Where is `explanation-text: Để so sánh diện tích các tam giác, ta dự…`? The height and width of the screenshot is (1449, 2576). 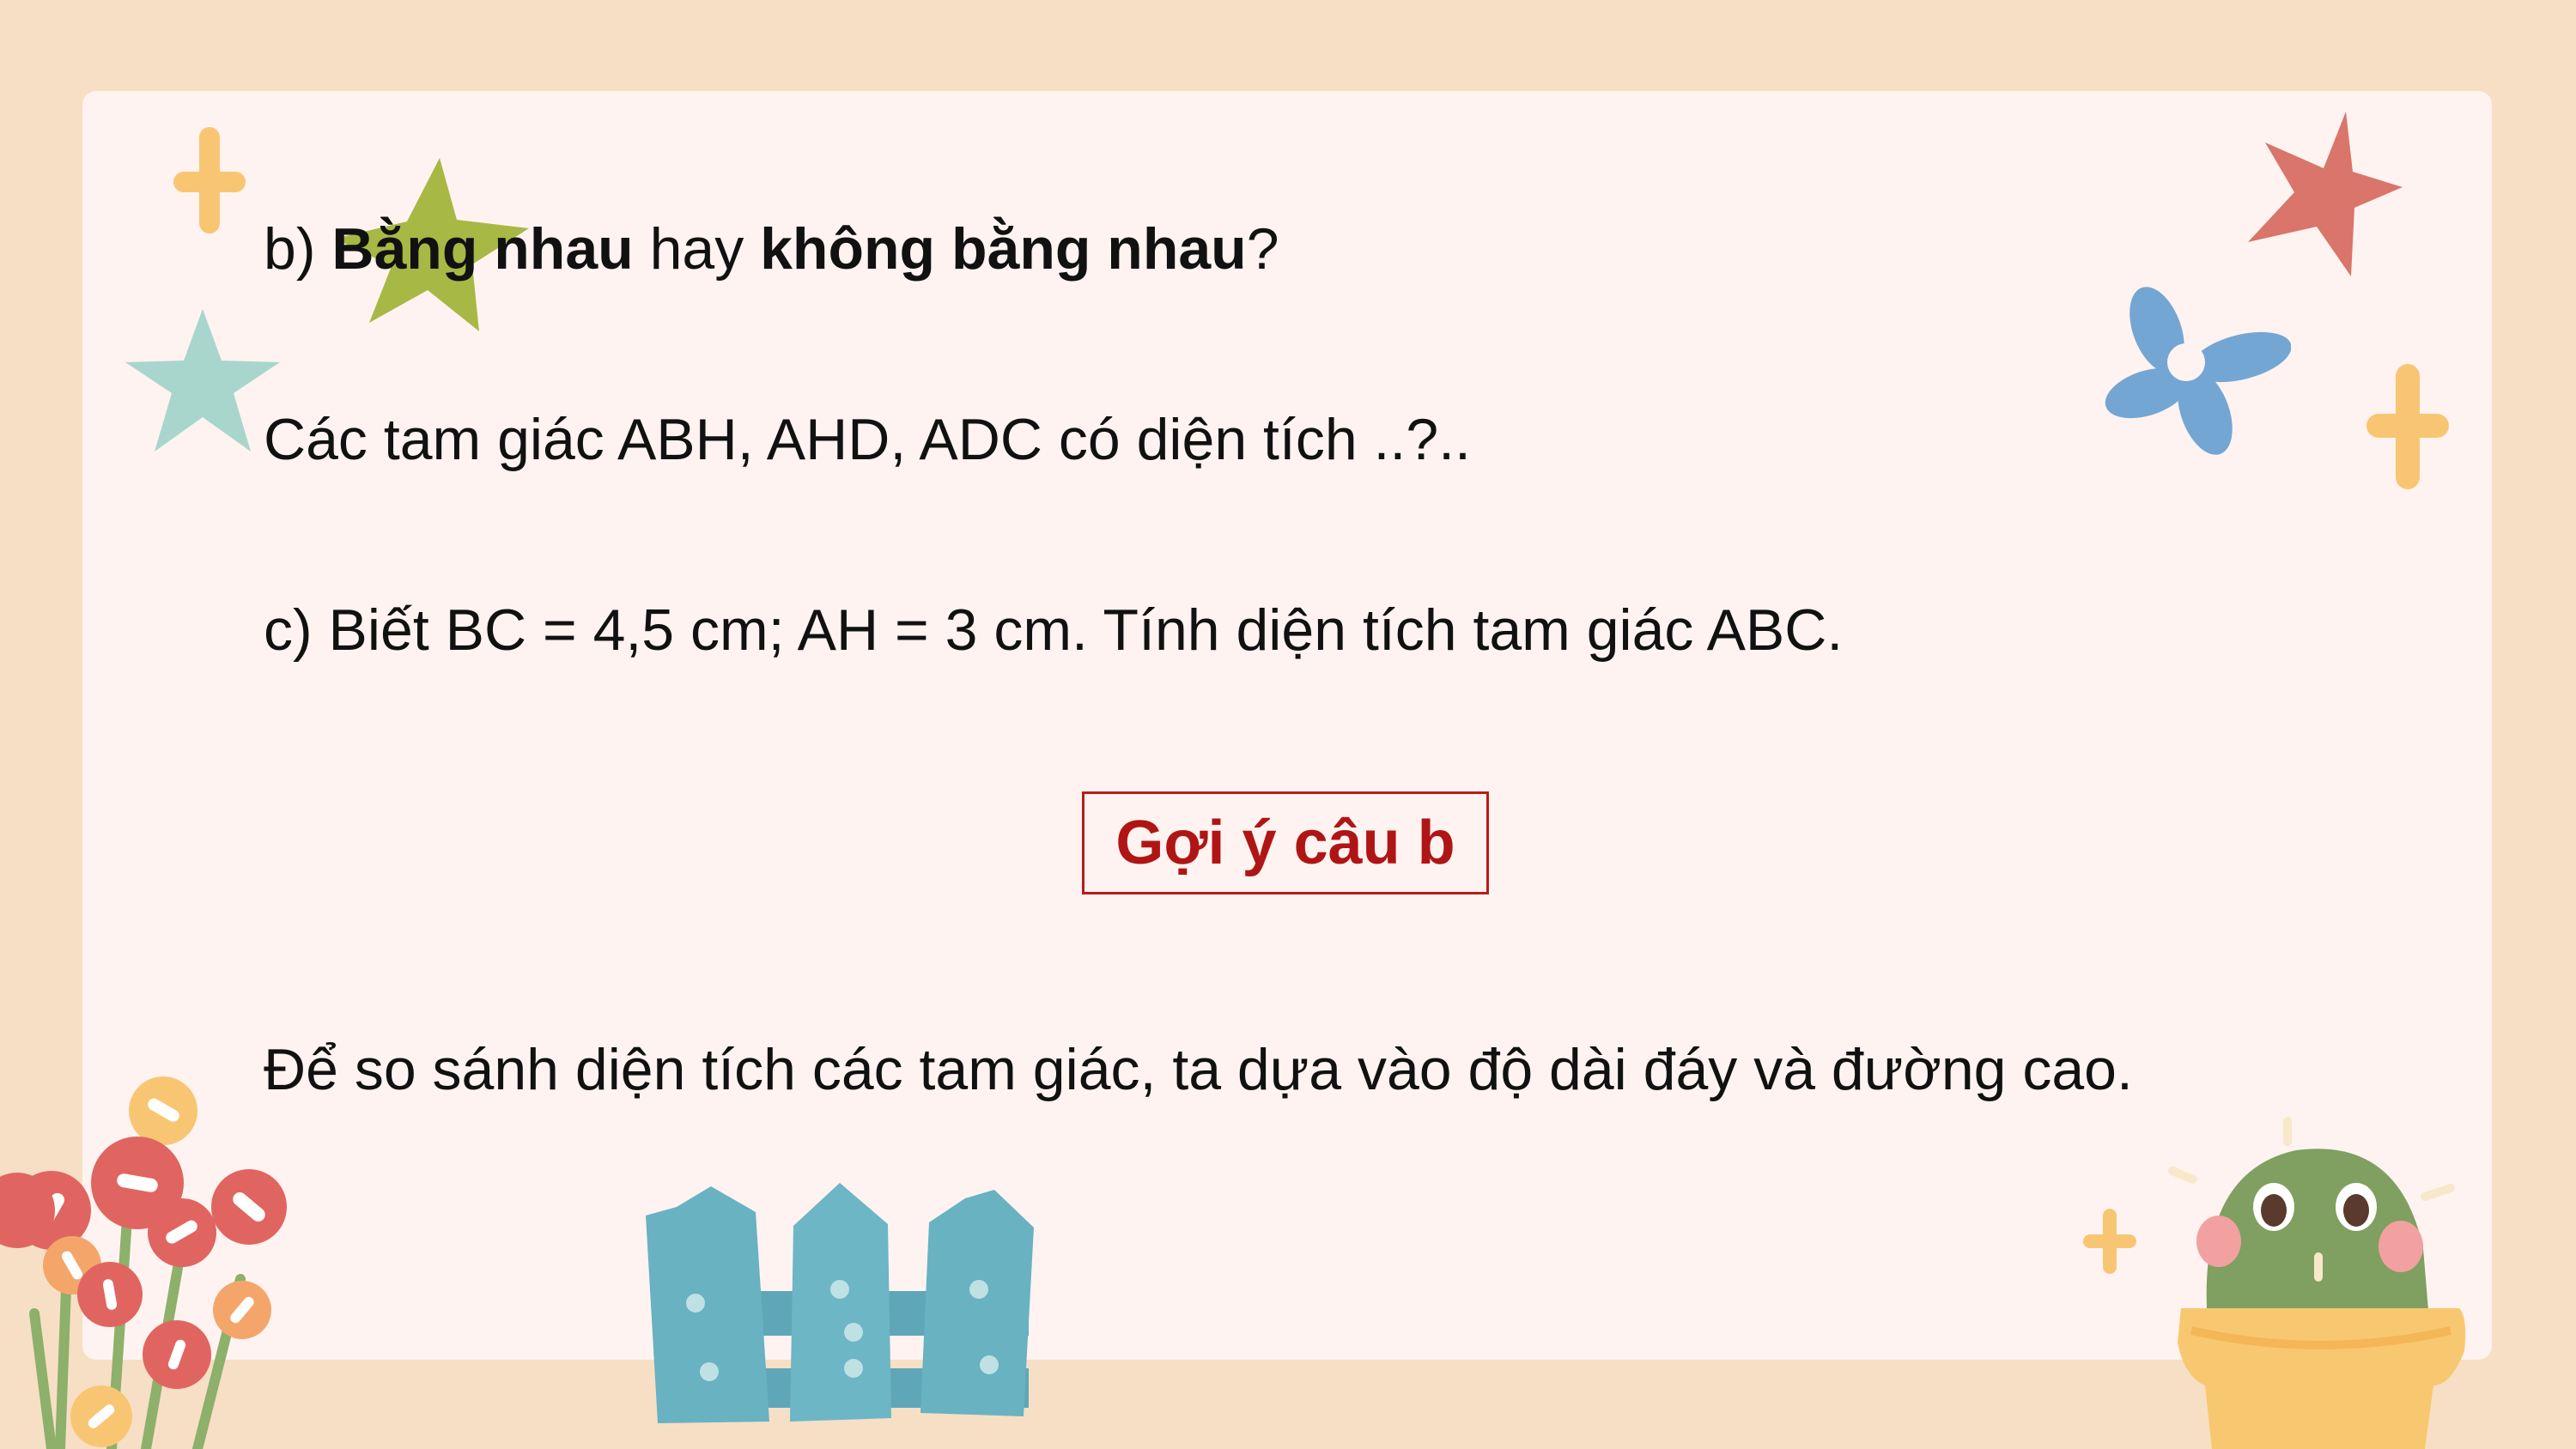 explanation-text: Để so sánh diện tích các tam giác, ta dự… is located at coordinates (1199, 1069).